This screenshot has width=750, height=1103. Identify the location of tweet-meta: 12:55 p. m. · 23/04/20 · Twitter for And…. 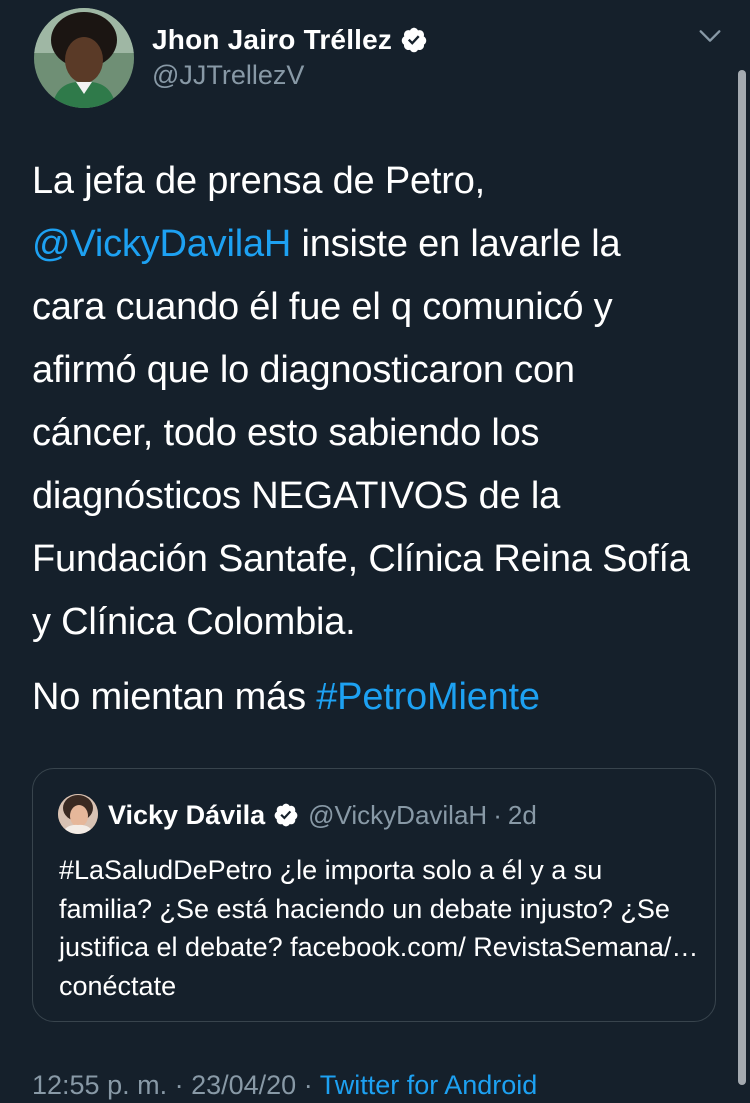
(284, 1085).